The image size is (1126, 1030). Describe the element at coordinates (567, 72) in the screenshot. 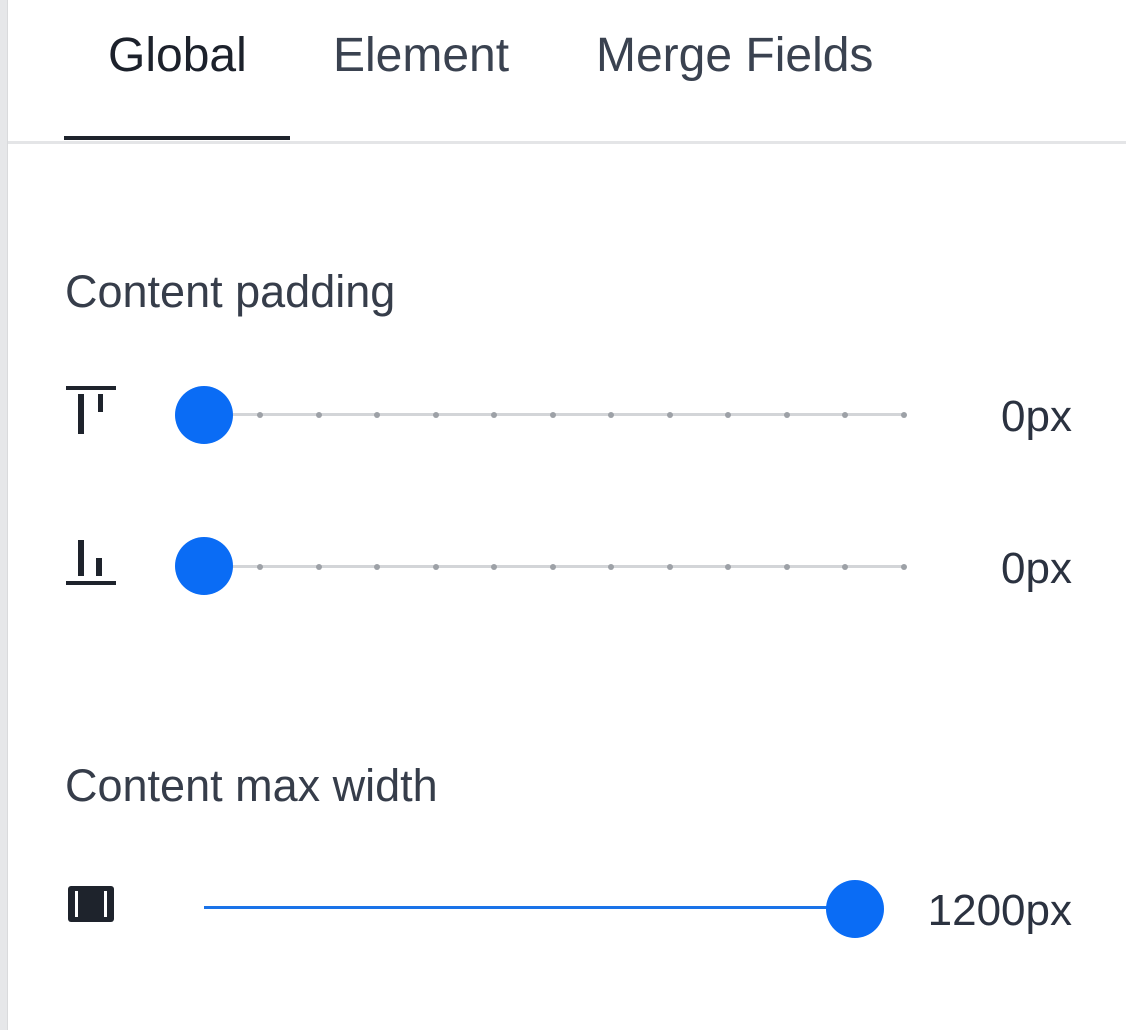

I see `tab-bar: Global Element Merge Fields` at that location.